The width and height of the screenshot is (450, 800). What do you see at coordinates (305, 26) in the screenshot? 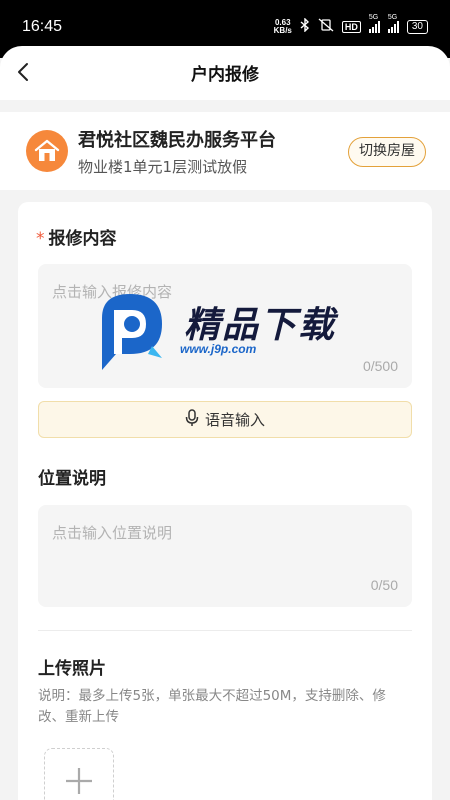
I see `bluetooth-icon` at bounding box center [305, 26].